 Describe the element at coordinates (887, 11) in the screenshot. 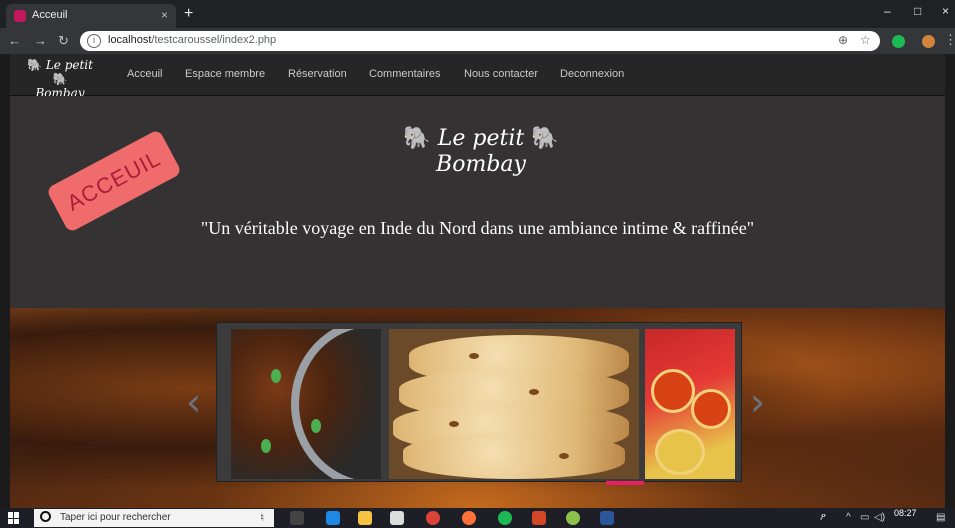

I see `window-minimize-button: –` at that location.